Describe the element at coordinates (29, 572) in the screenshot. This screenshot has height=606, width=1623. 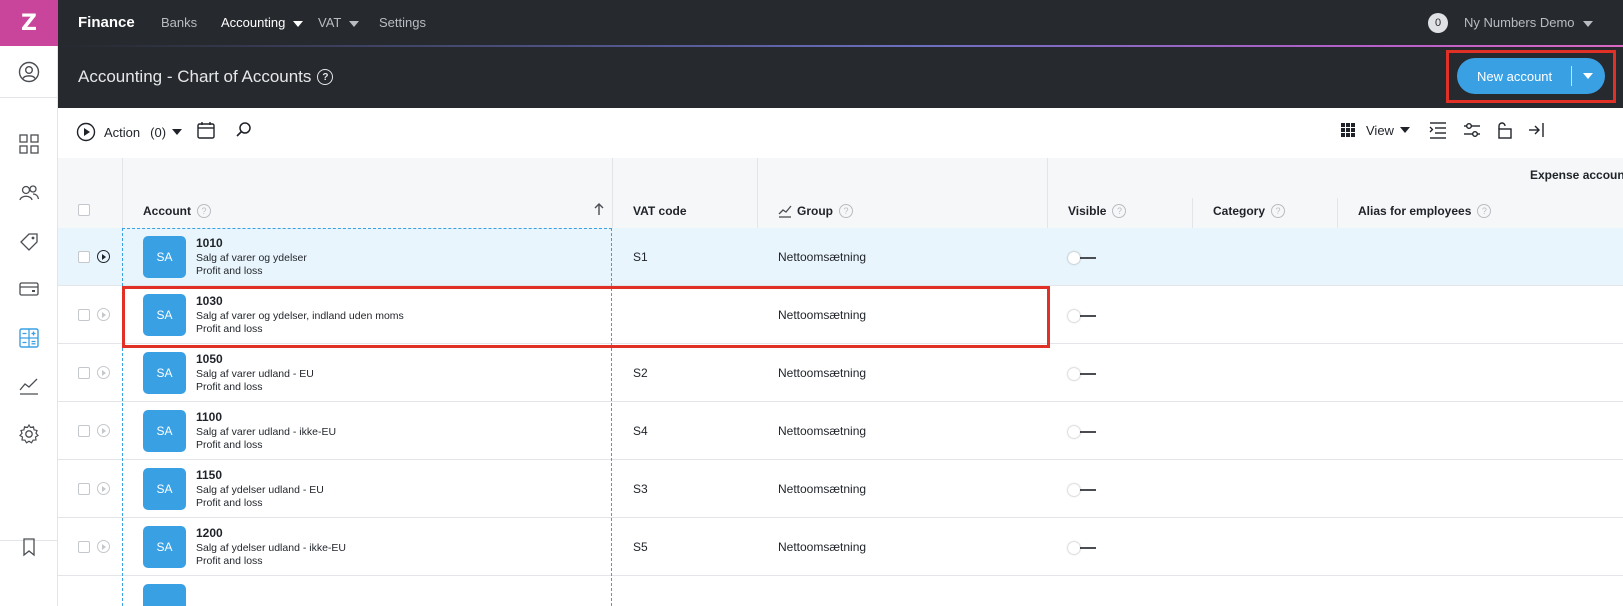
I see `rail-bottom` at that location.